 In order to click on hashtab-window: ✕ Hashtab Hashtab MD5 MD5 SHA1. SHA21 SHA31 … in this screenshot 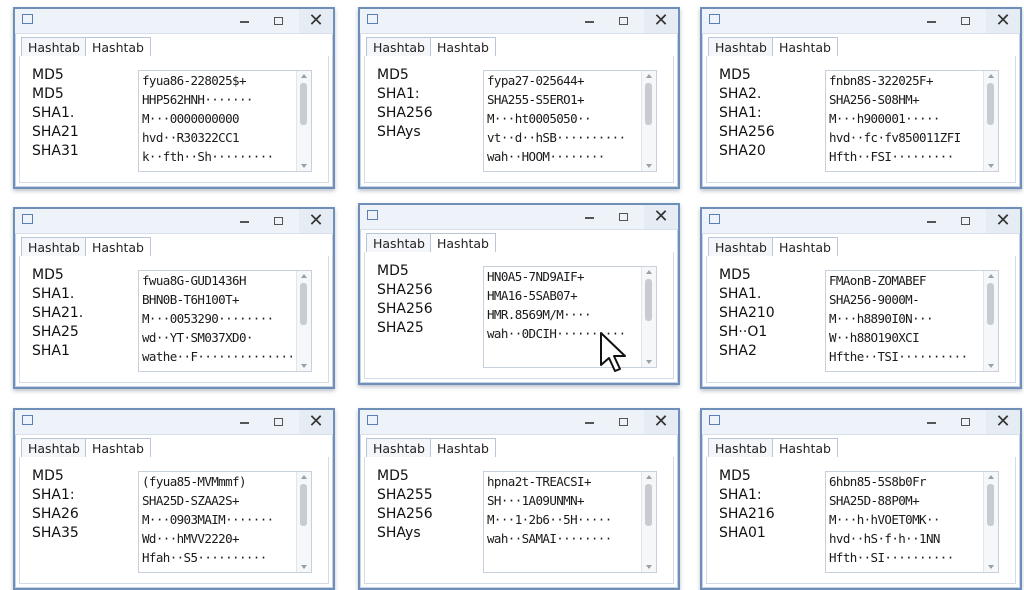, I will do `click(174, 98)`.